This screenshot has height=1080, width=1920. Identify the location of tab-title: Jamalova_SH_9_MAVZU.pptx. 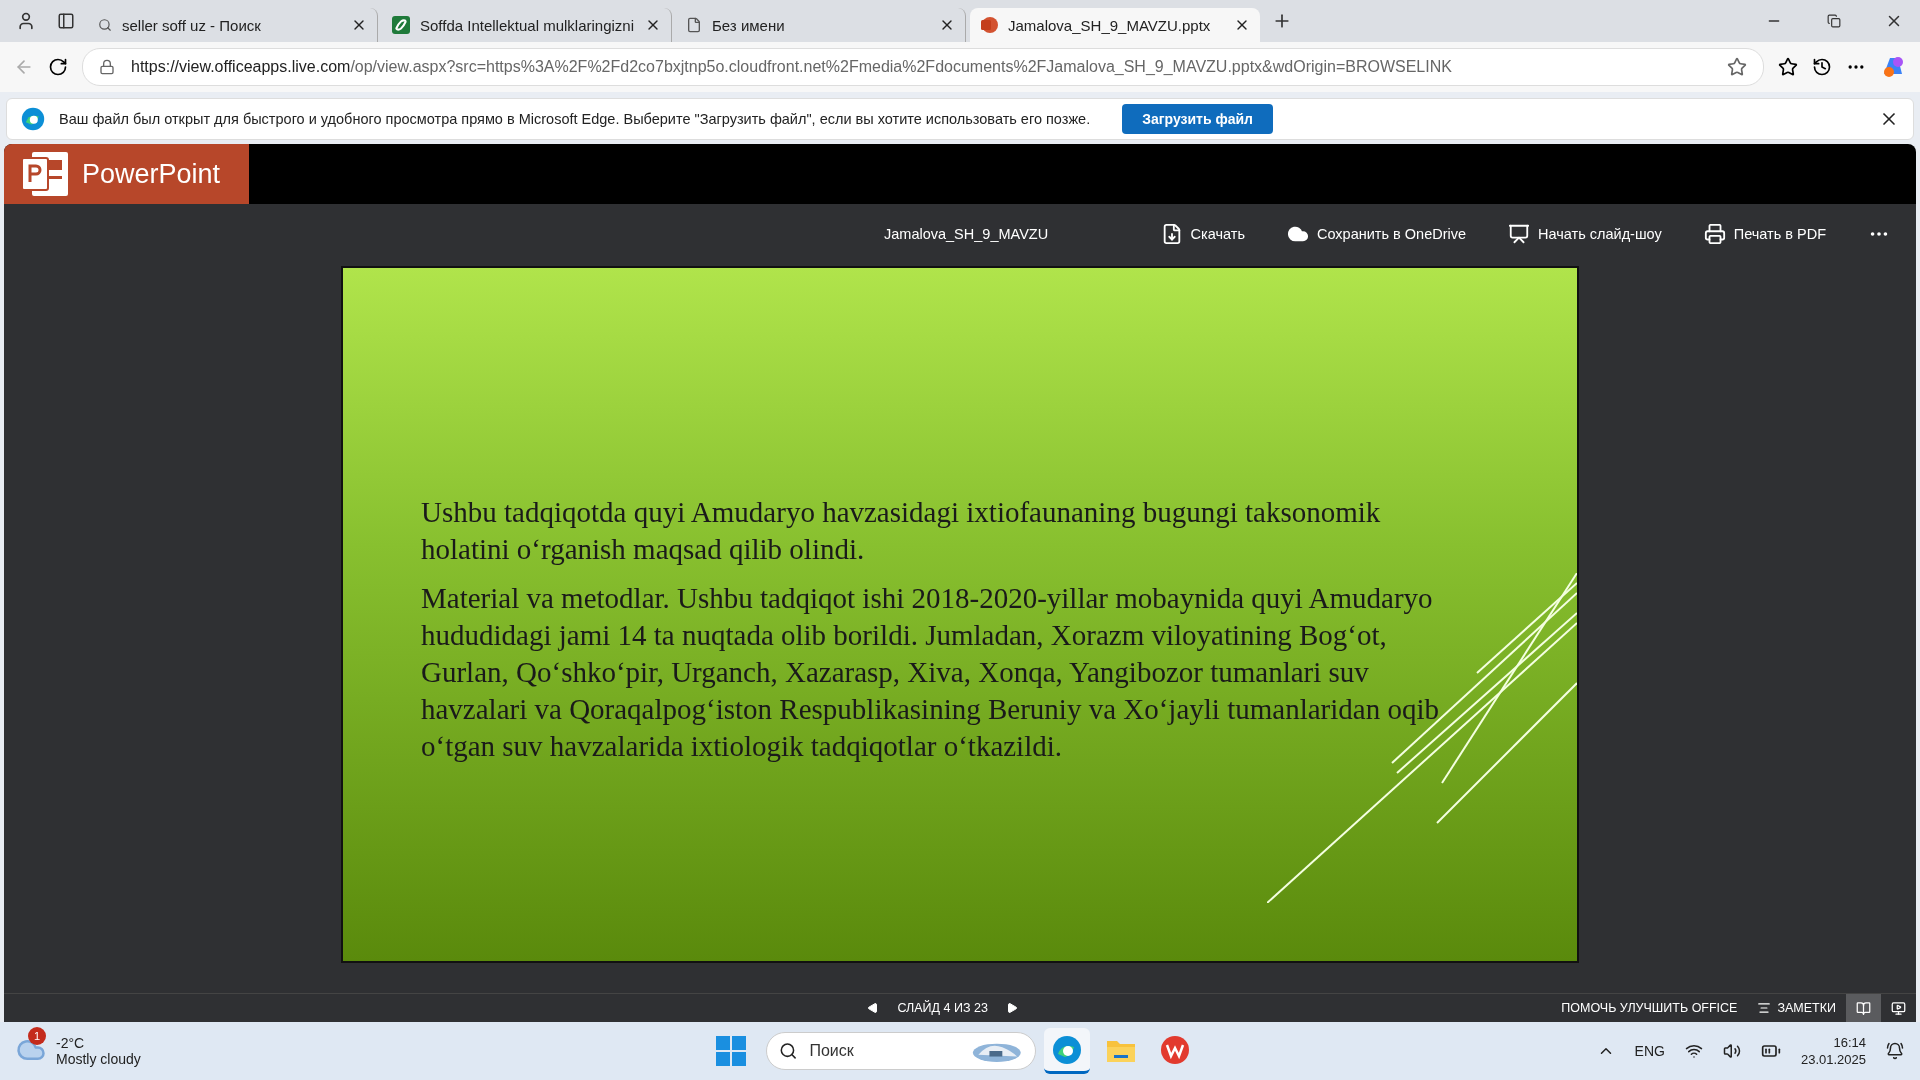
(1110, 25).